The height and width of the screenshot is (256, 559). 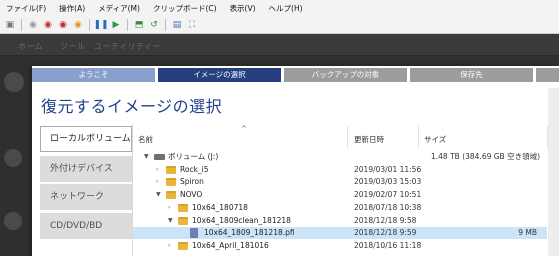 I want to click on tree-row-date: 2019/03/01 11:56, so click(x=388, y=169).